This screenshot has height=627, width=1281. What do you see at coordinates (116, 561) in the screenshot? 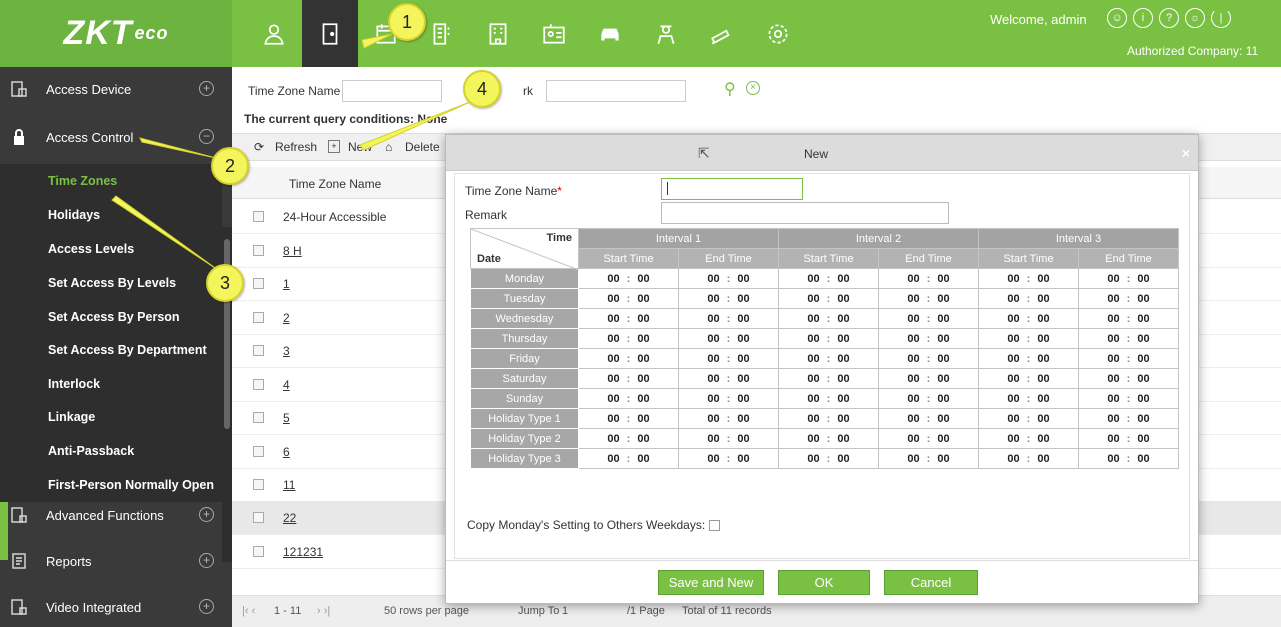
I see `sidebar-section-reports: Reports +` at bounding box center [116, 561].